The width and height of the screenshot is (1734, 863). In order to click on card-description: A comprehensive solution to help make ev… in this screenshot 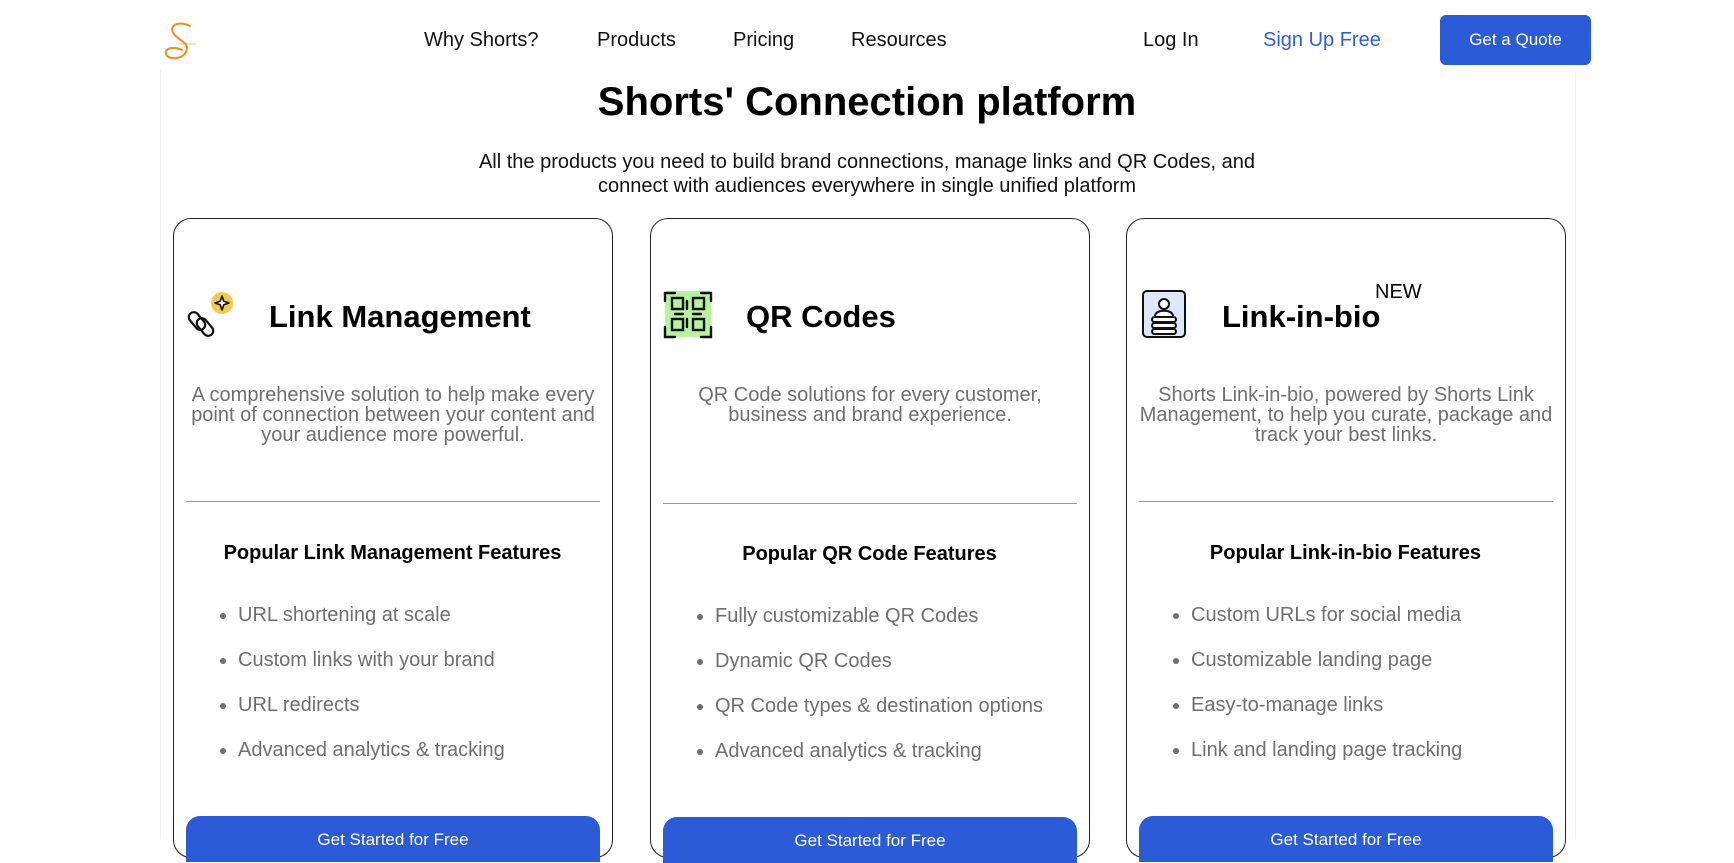, I will do `click(393, 415)`.